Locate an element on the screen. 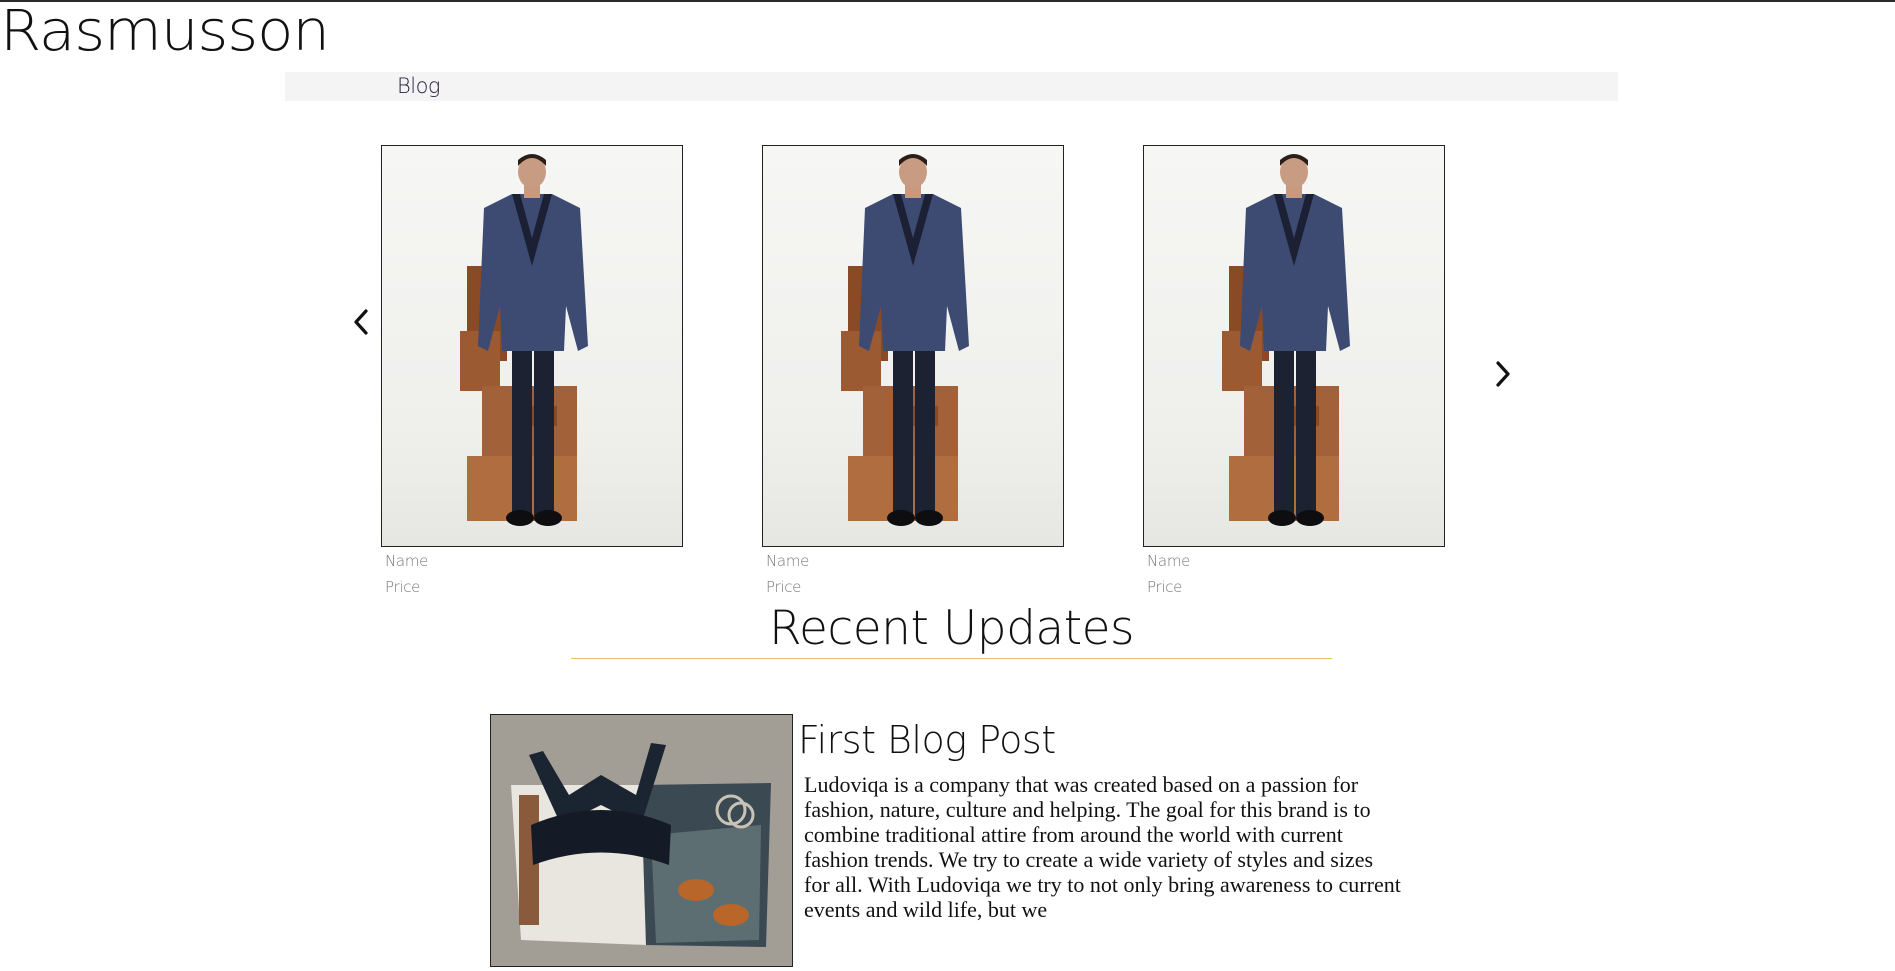 Image resolution: width=1895 pixels, height=971 pixels. carousel-prev-button is located at coordinates (361, 322).